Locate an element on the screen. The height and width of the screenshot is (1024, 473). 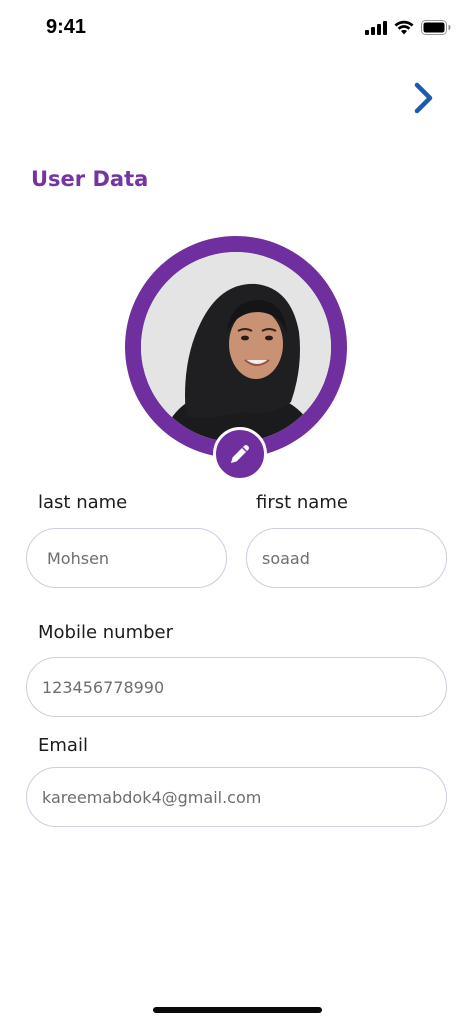
mobile-number-input is located at coordinates (236, 687).